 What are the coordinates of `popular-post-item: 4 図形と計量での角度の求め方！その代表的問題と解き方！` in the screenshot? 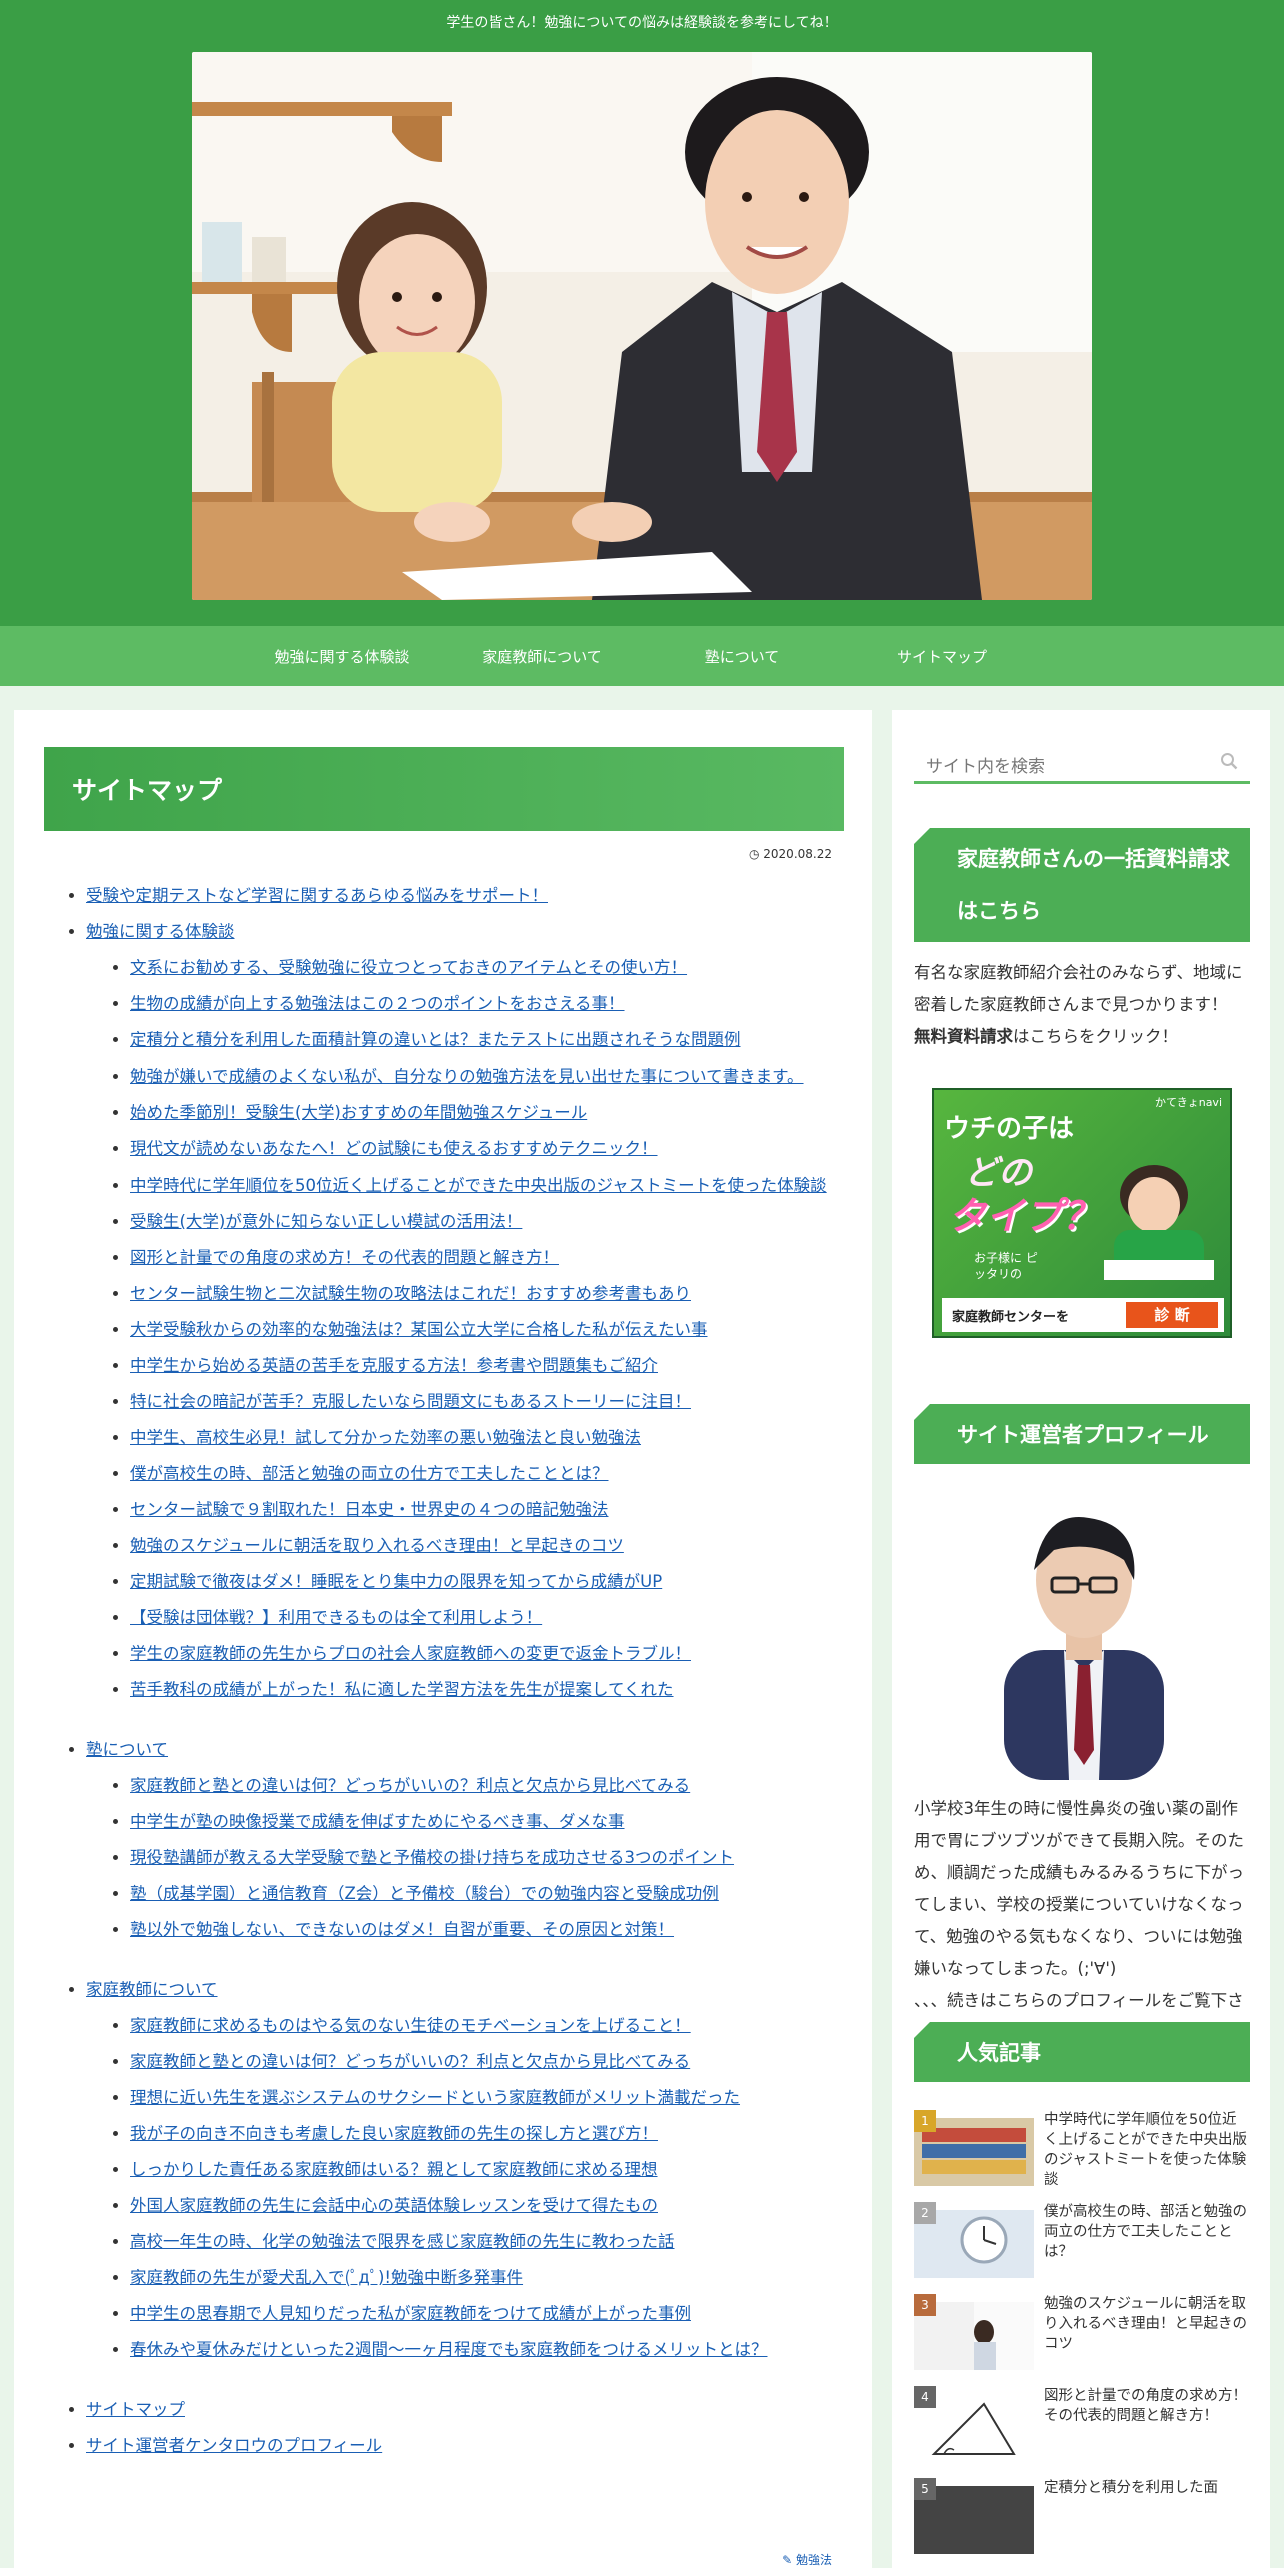 It's located at (1082, 2426).